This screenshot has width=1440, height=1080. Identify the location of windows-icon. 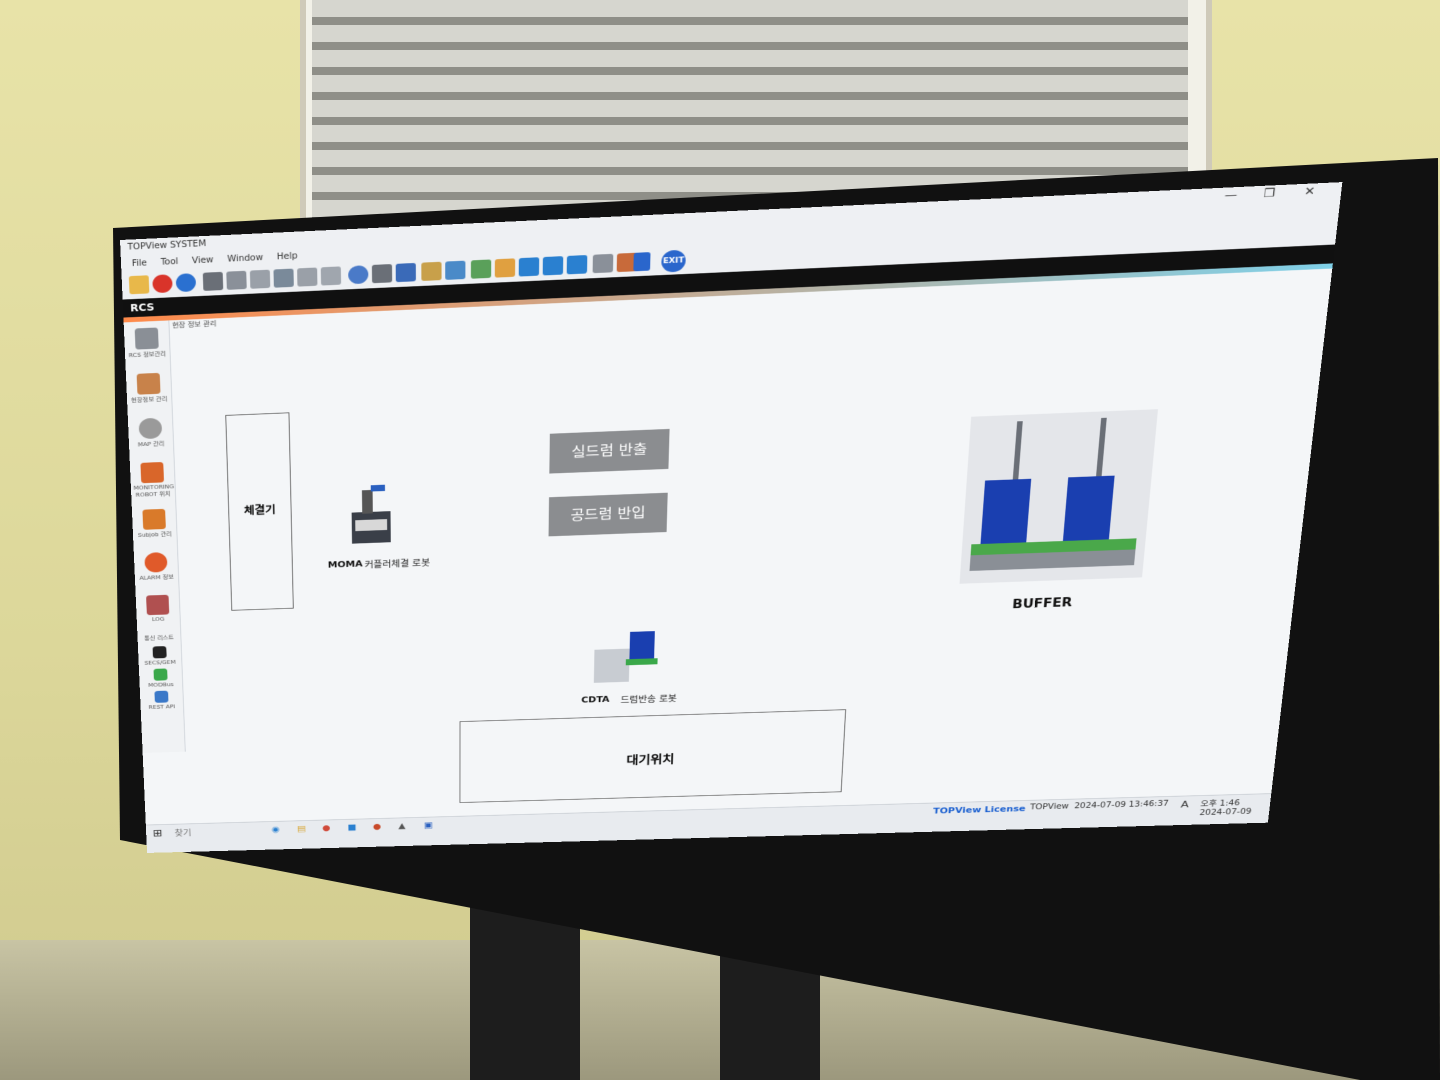
(405, 272).